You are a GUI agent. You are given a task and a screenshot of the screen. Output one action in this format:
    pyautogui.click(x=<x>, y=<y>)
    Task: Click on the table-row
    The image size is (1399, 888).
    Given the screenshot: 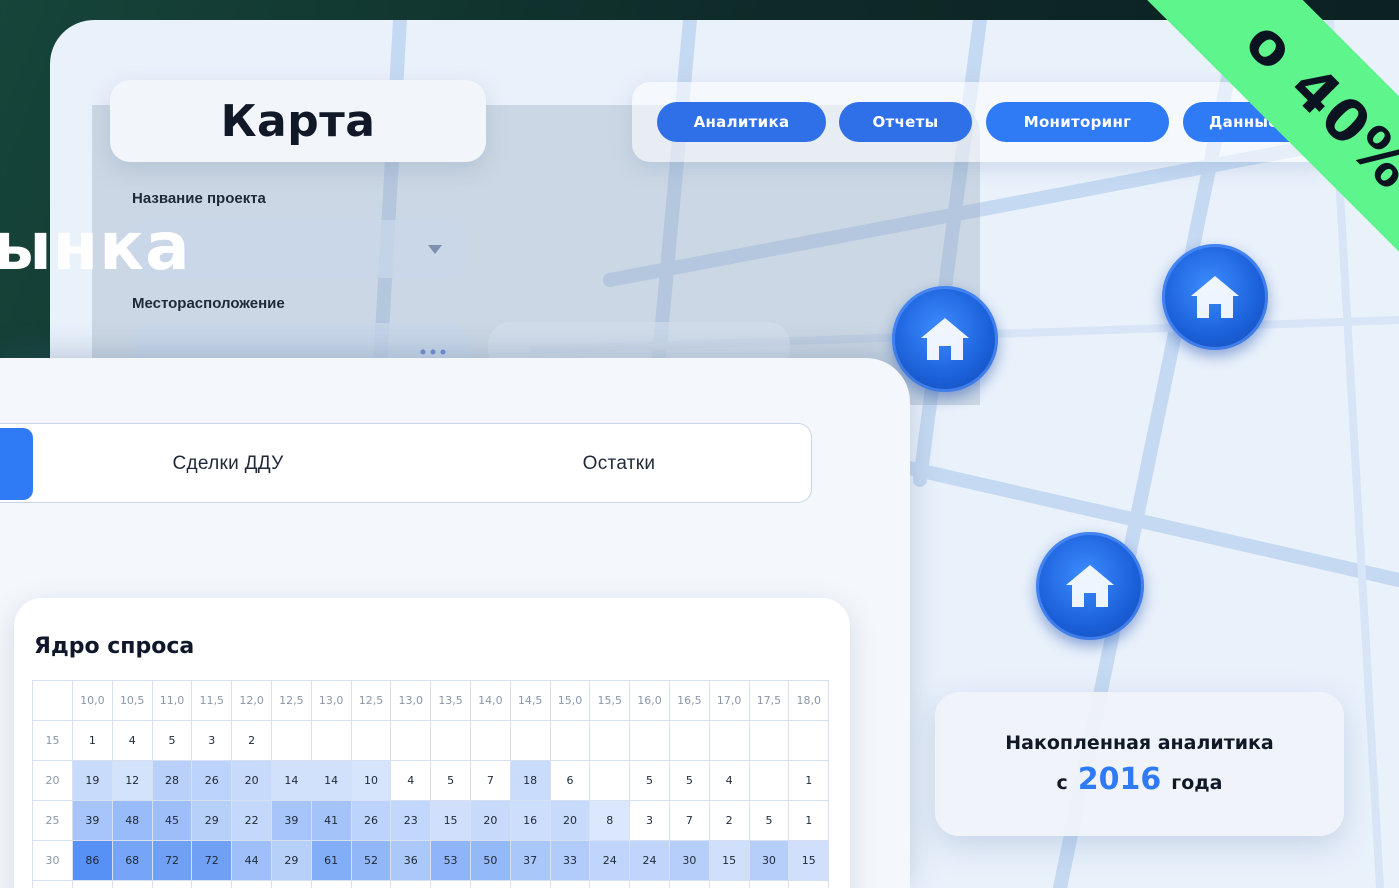 What is the action you would take?
    pyautogui.click(x=431, y=884)
    